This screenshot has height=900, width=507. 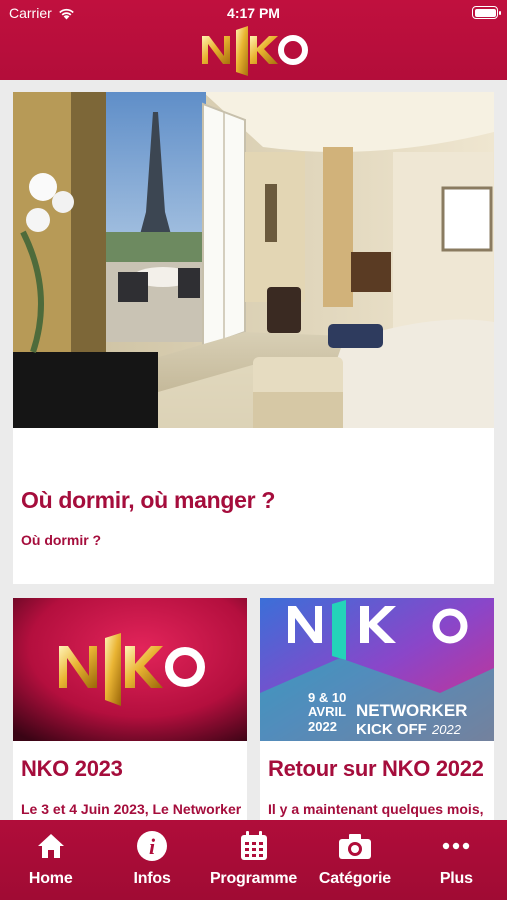 What do you see at coordinates (148, 500) in the screenshot?
I see `featured-title: Où dormir, où manger ?` at bounding box center [148, 500].